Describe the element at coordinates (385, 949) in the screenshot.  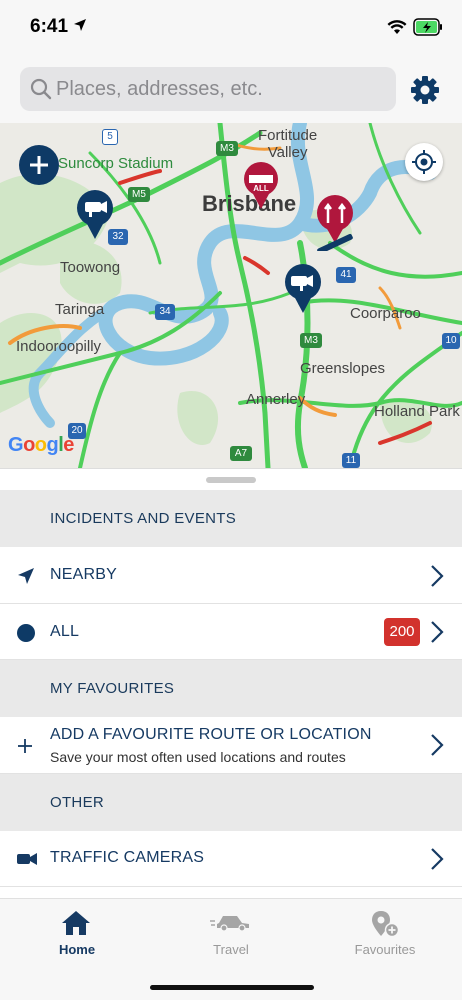
I see `tab-label: Favourites` at that location.